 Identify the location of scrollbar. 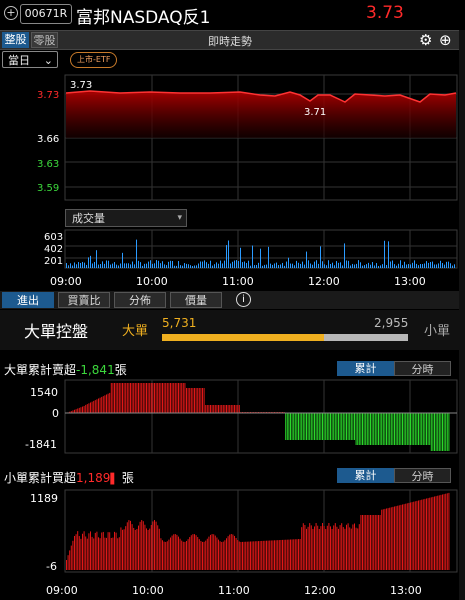
(462, 315).